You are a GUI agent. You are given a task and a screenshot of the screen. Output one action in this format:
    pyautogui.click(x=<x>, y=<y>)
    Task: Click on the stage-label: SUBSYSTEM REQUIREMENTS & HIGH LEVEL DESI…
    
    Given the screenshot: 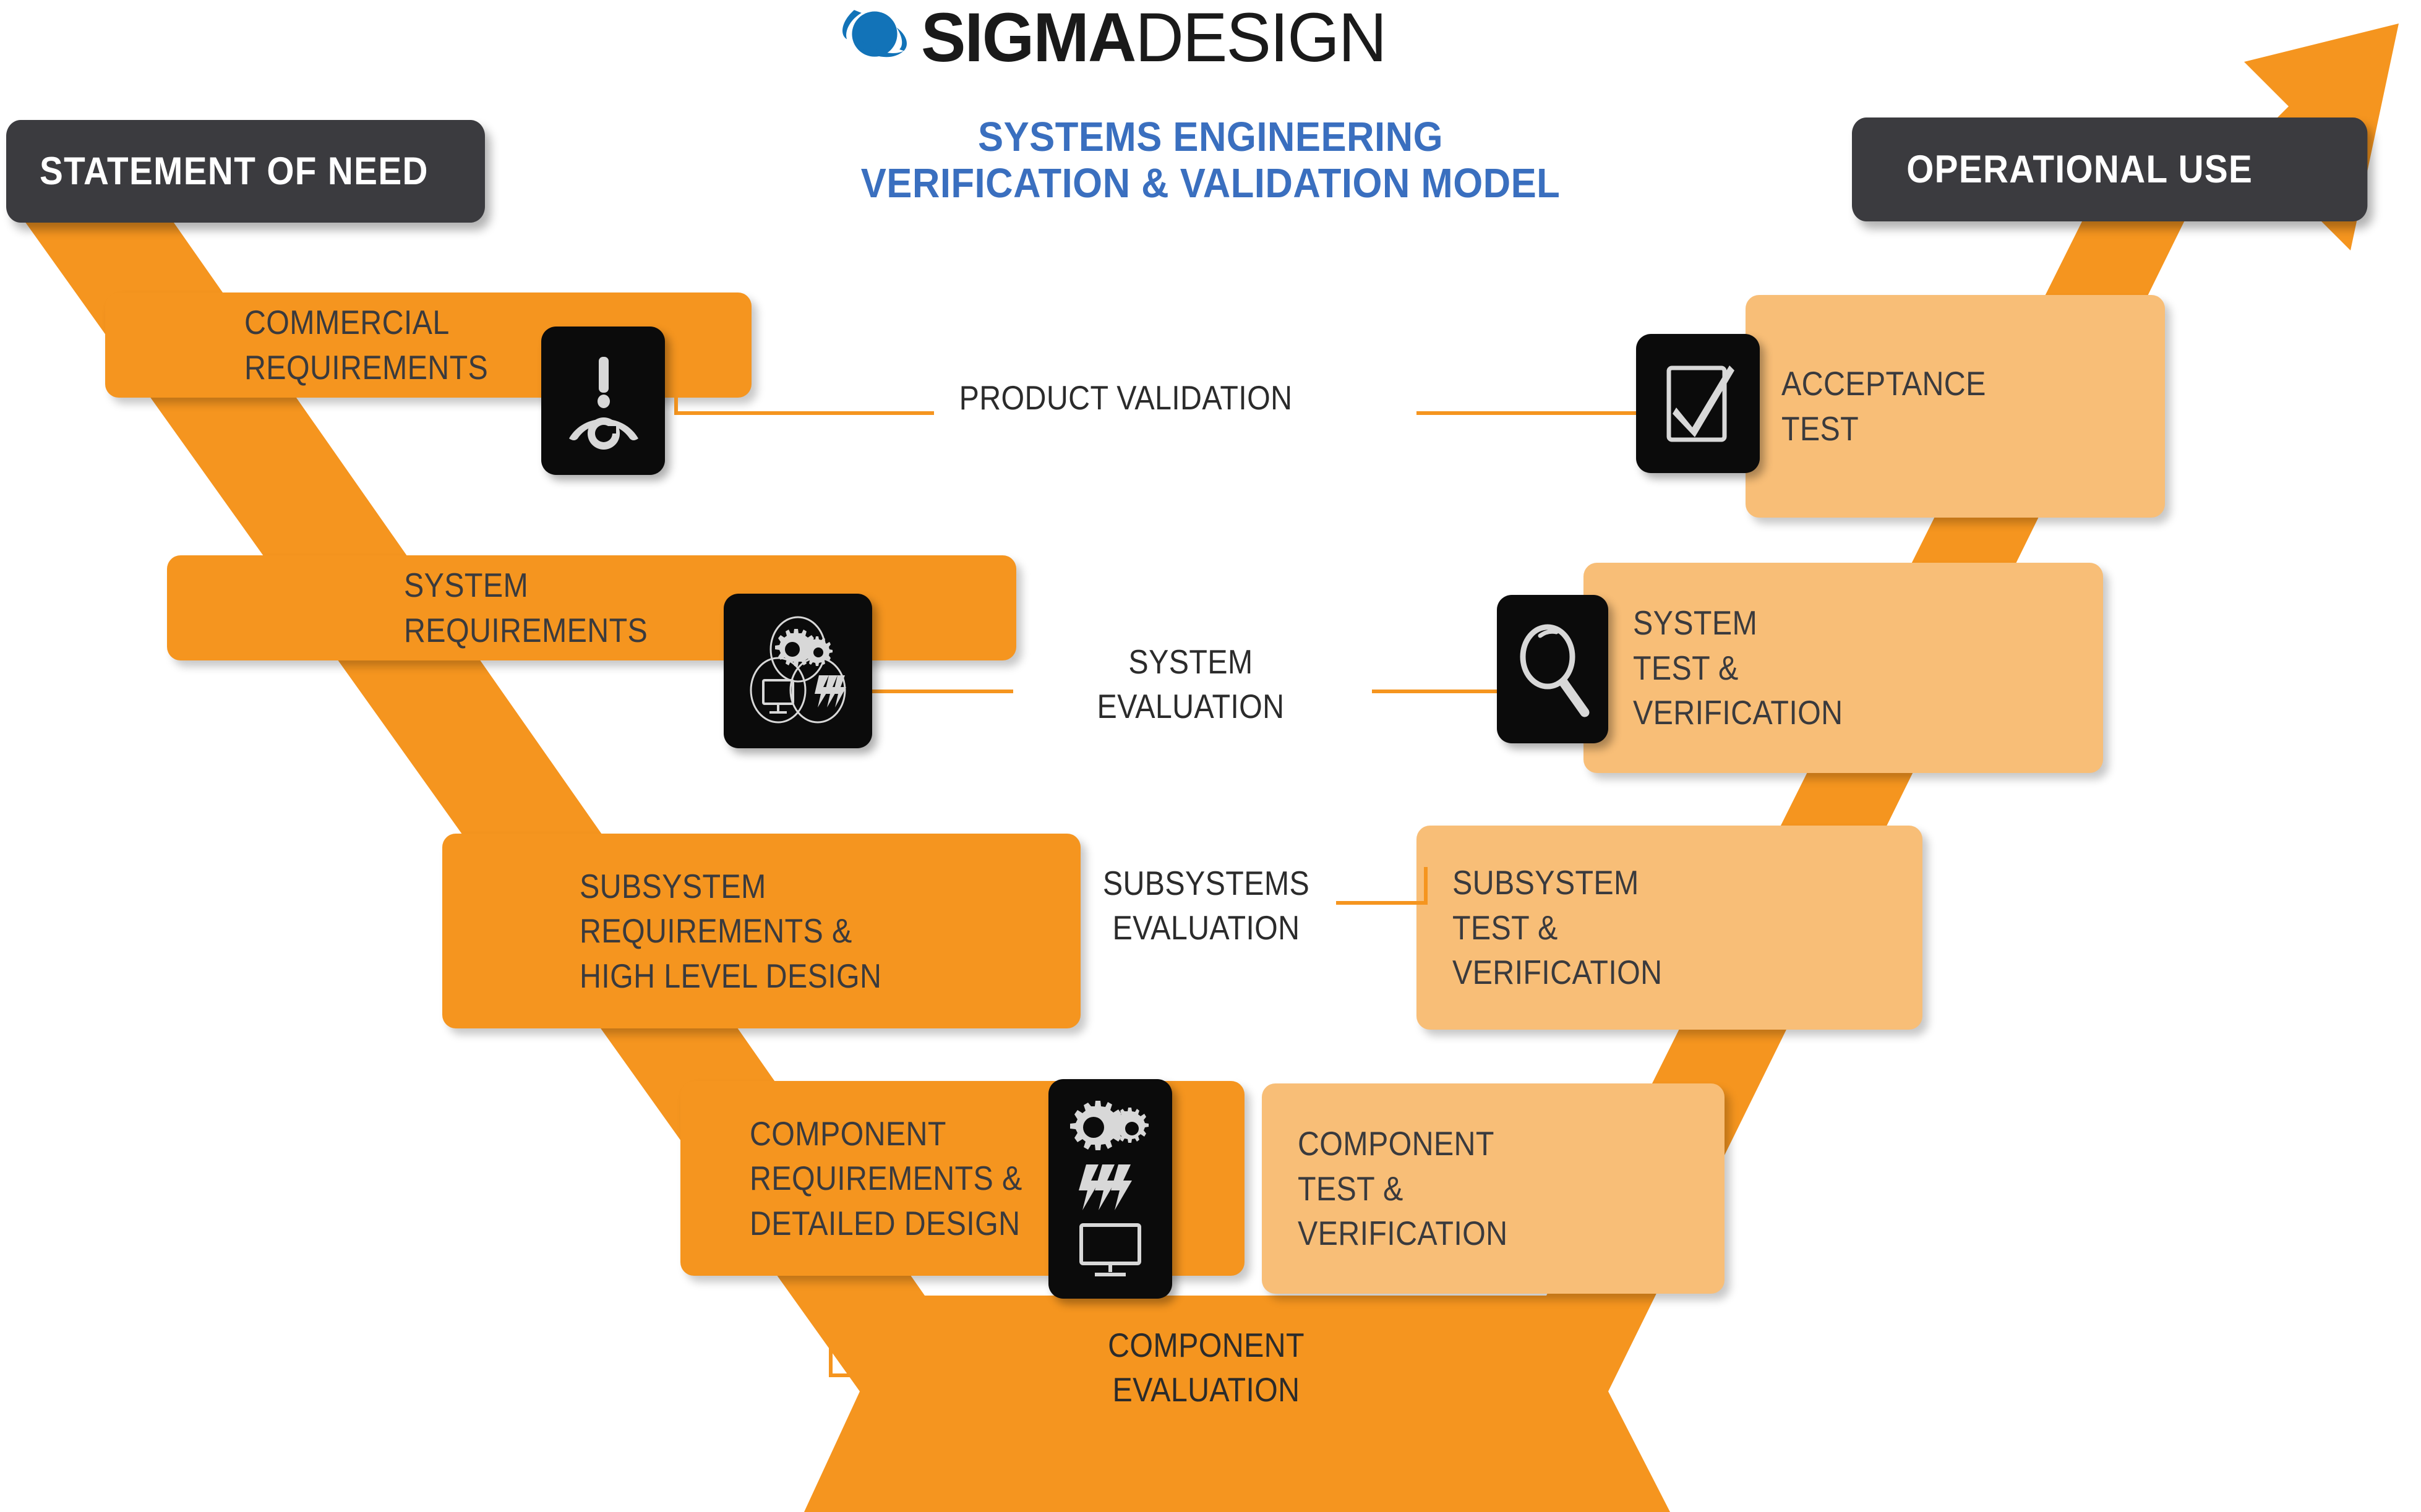 What is the action you would take?
    pyautogui.click(x=731, y=930)
    